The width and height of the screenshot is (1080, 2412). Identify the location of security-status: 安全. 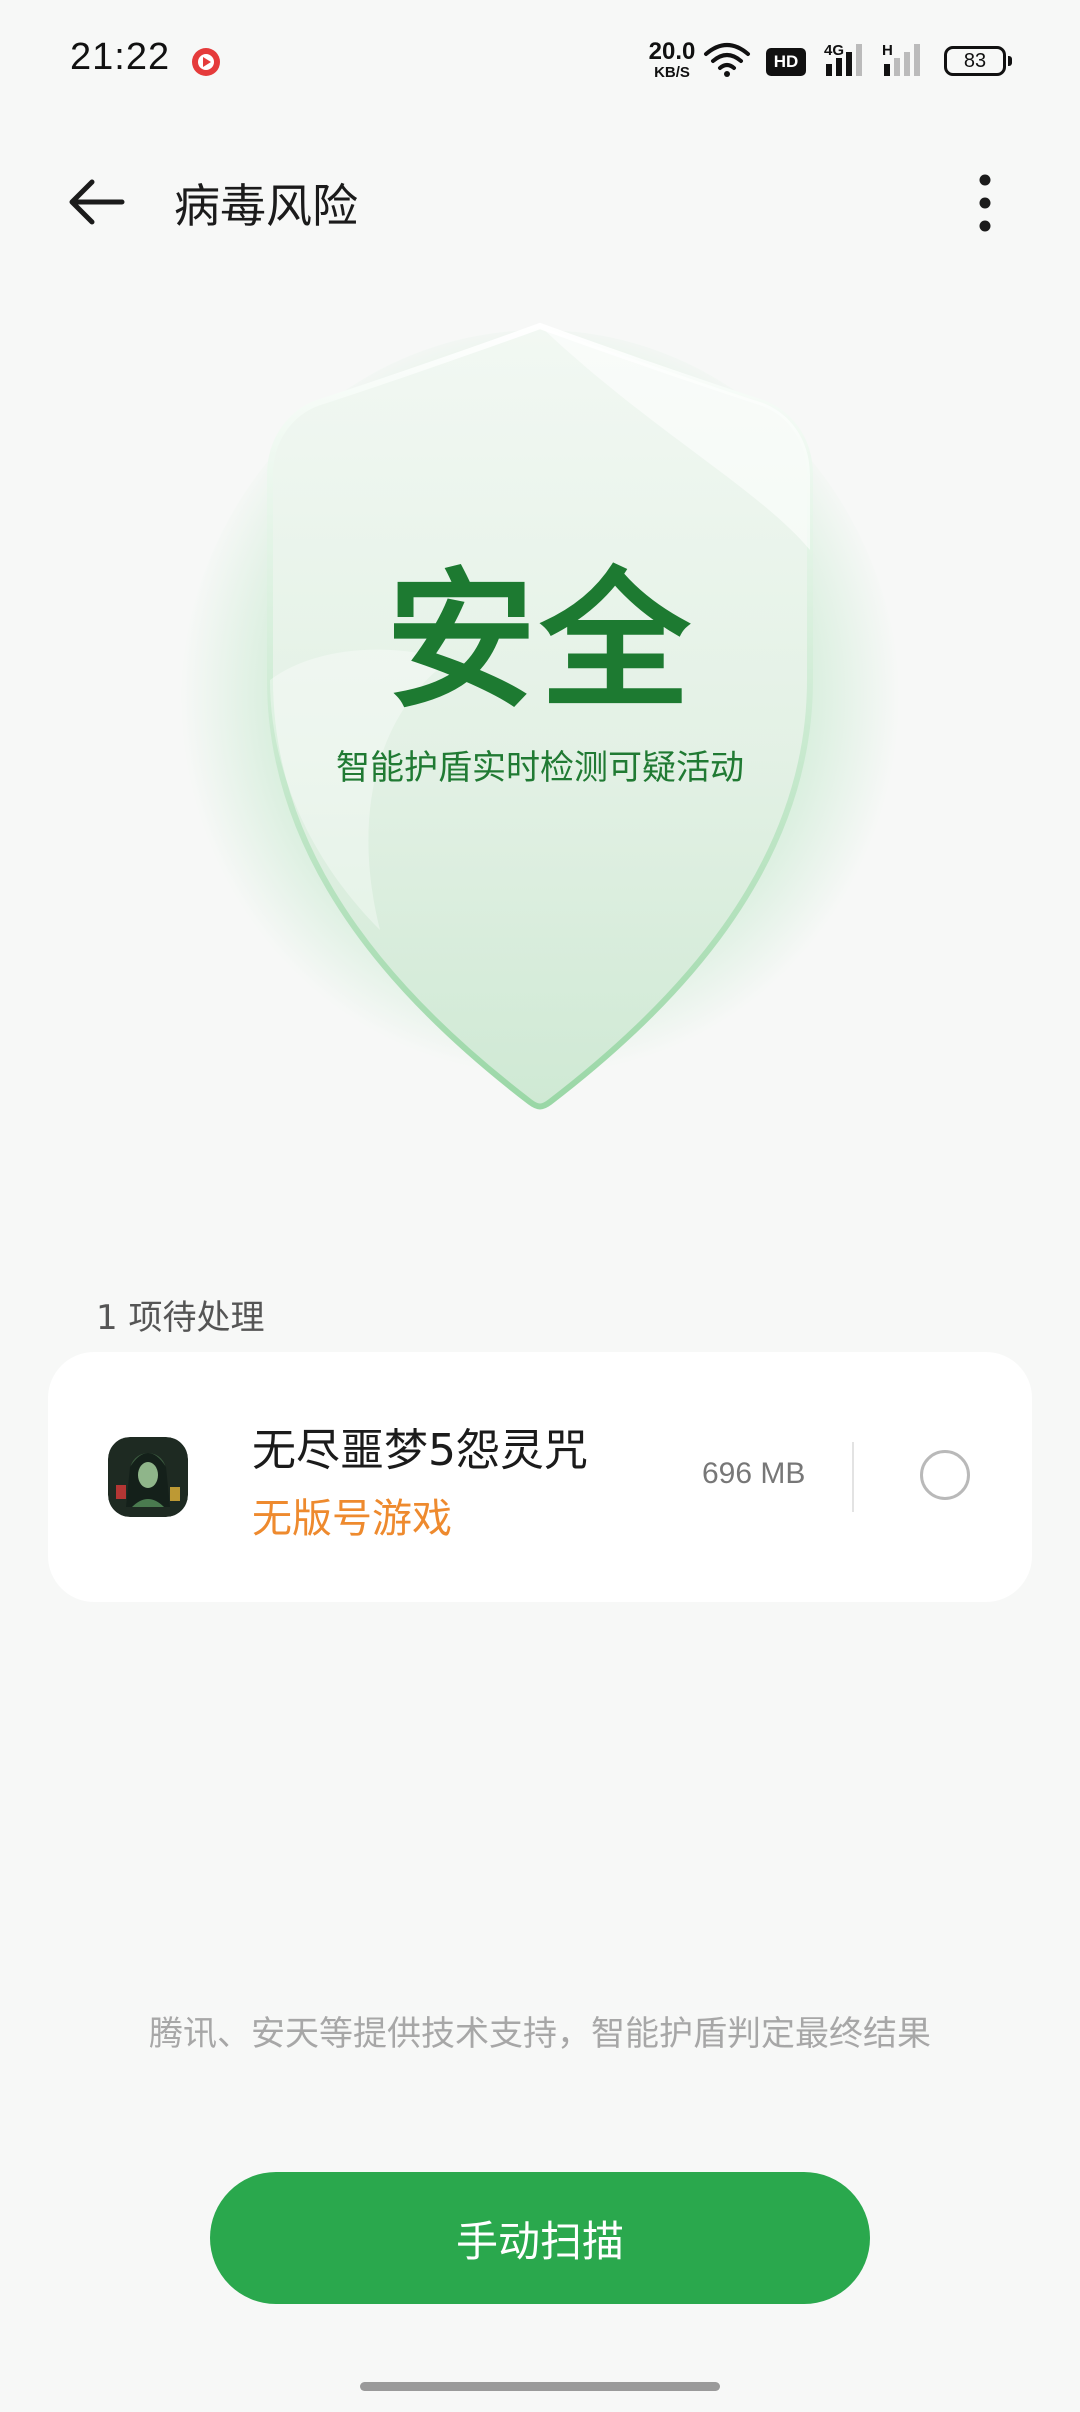
(539, 642).